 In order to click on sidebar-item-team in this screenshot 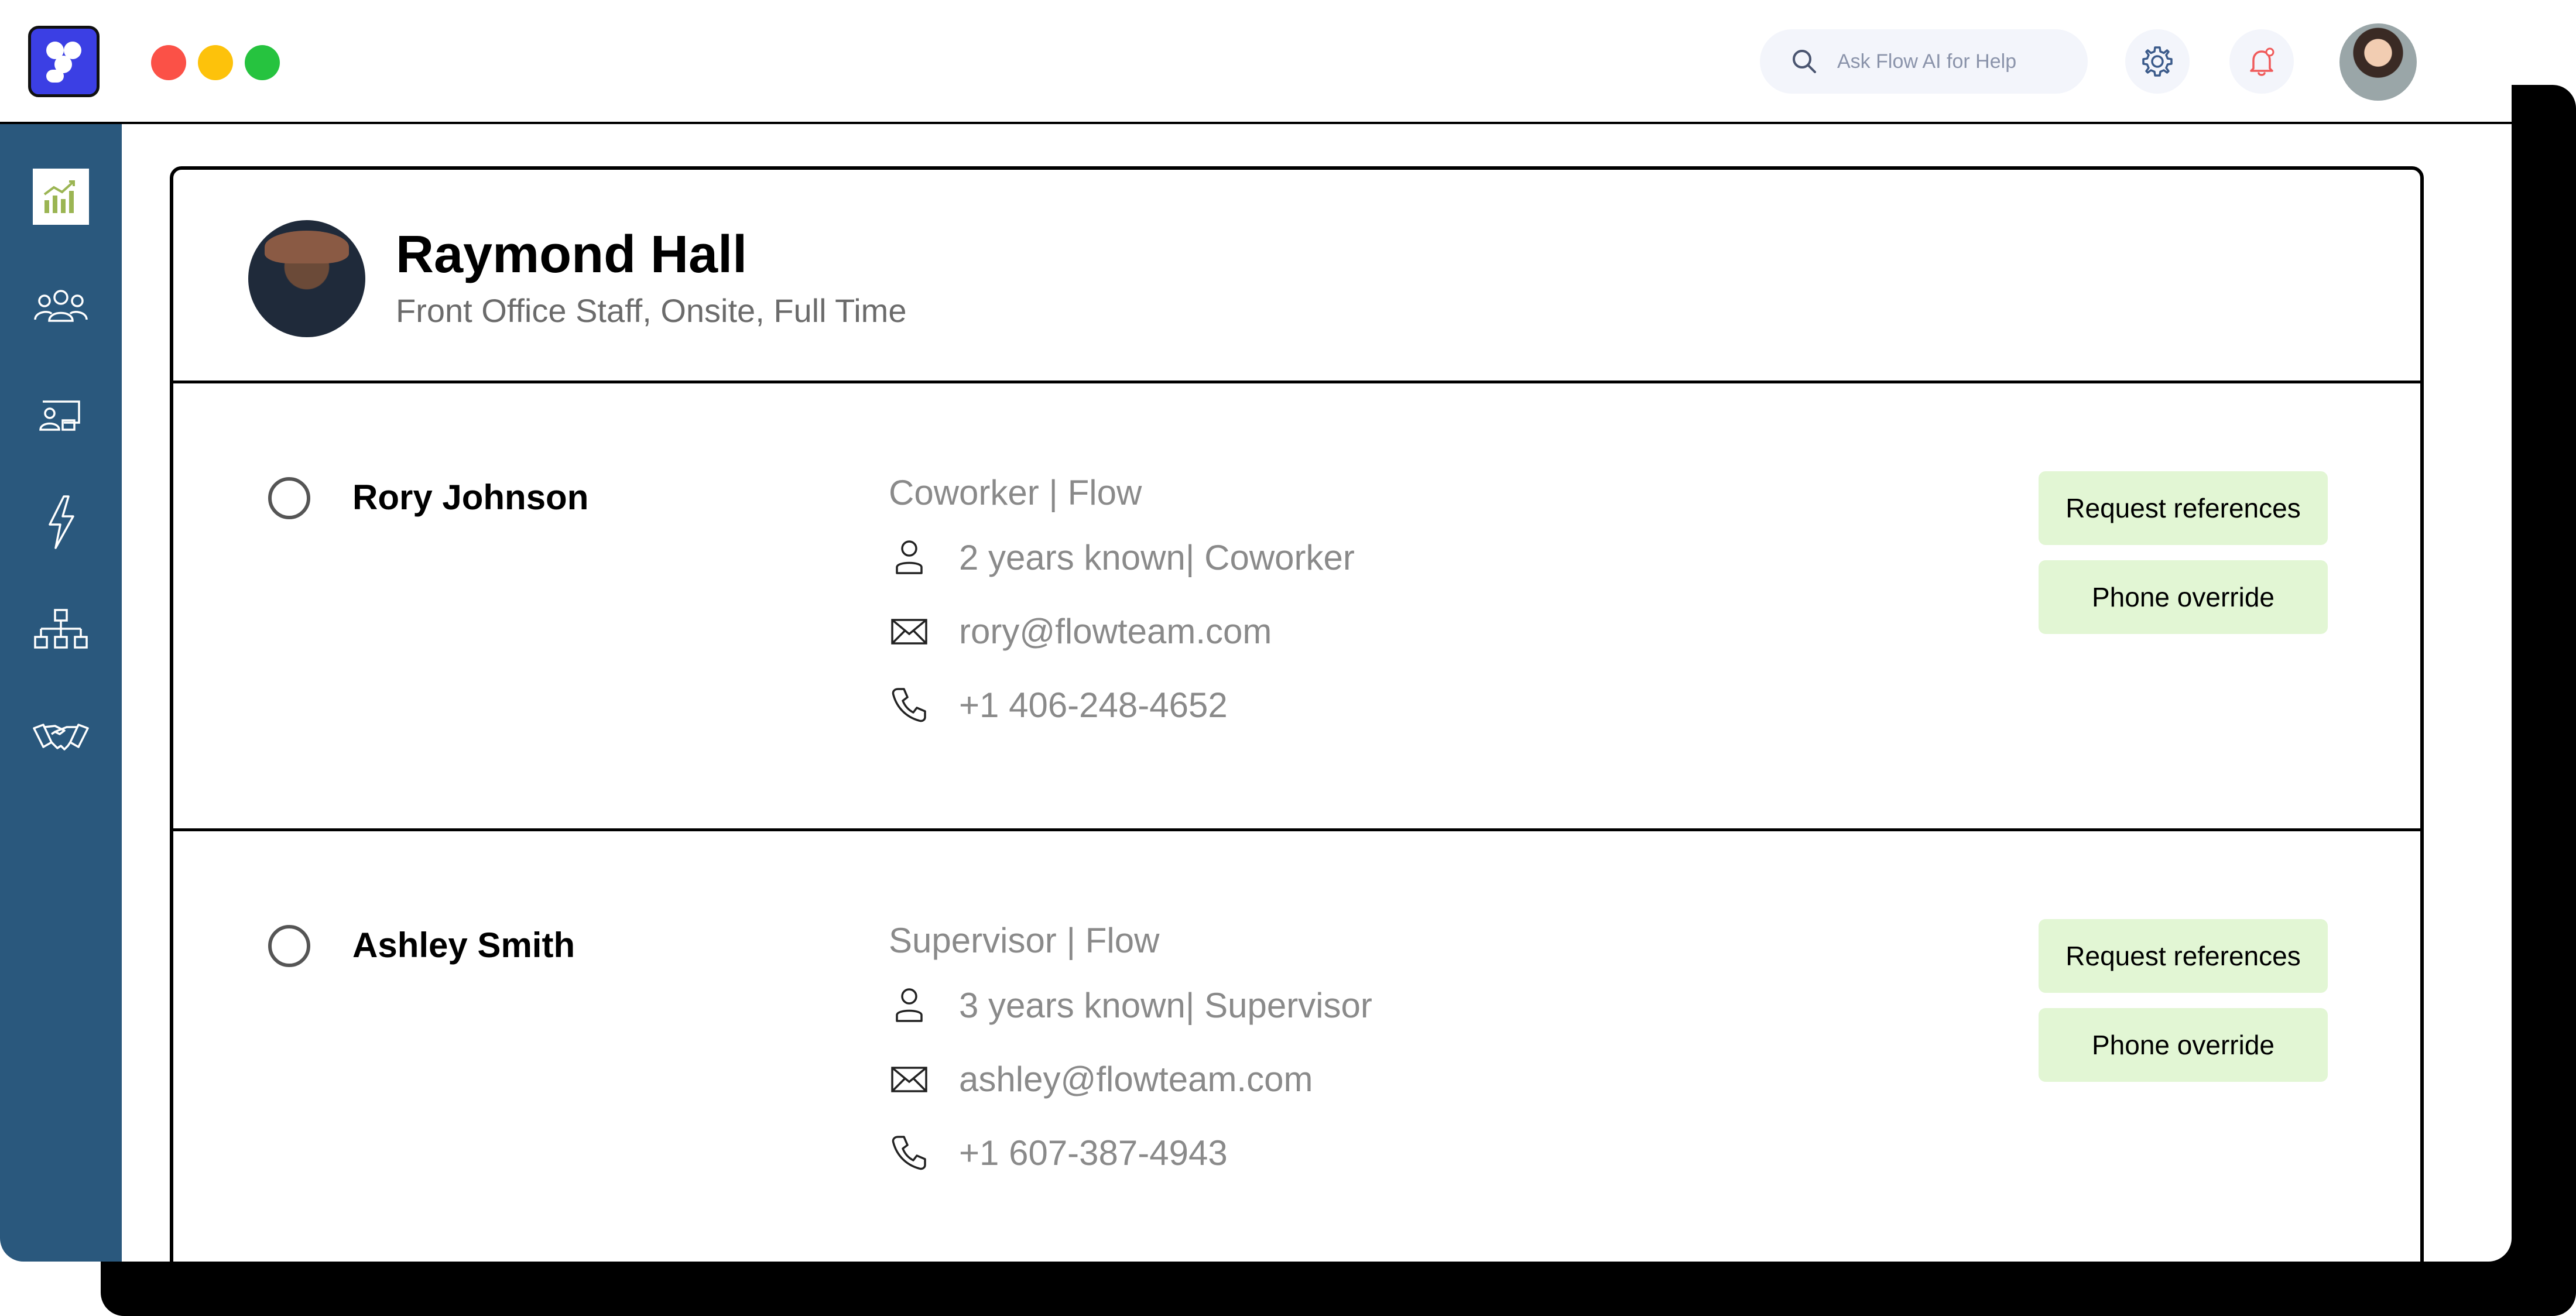, I will do `click(60, 306)`.